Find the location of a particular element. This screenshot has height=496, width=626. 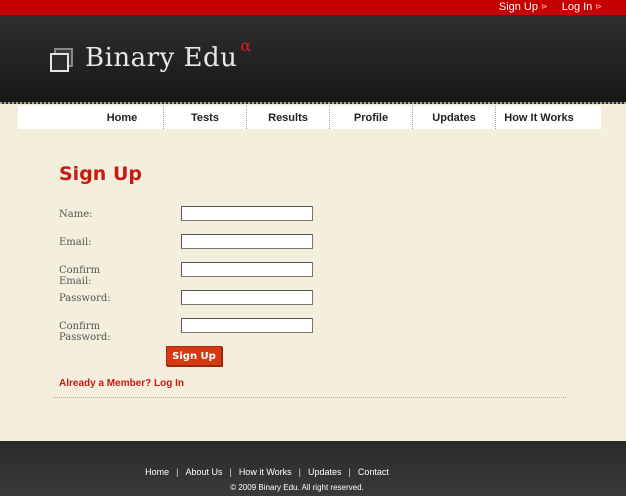

confirm-email-label: Confirm Email: is located at coordinates (80, 276).